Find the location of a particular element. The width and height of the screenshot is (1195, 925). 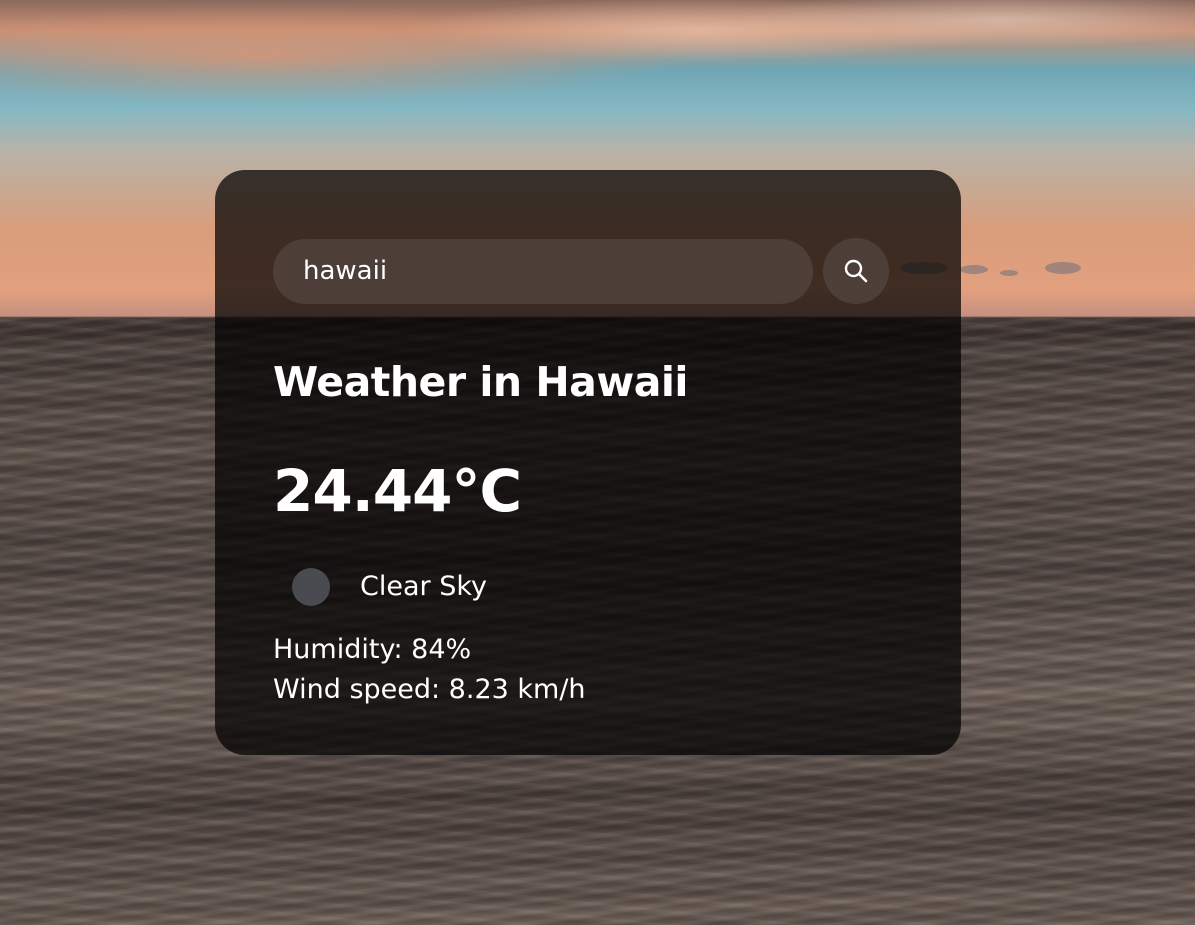

search-bar is located at coordinates (582, 271).